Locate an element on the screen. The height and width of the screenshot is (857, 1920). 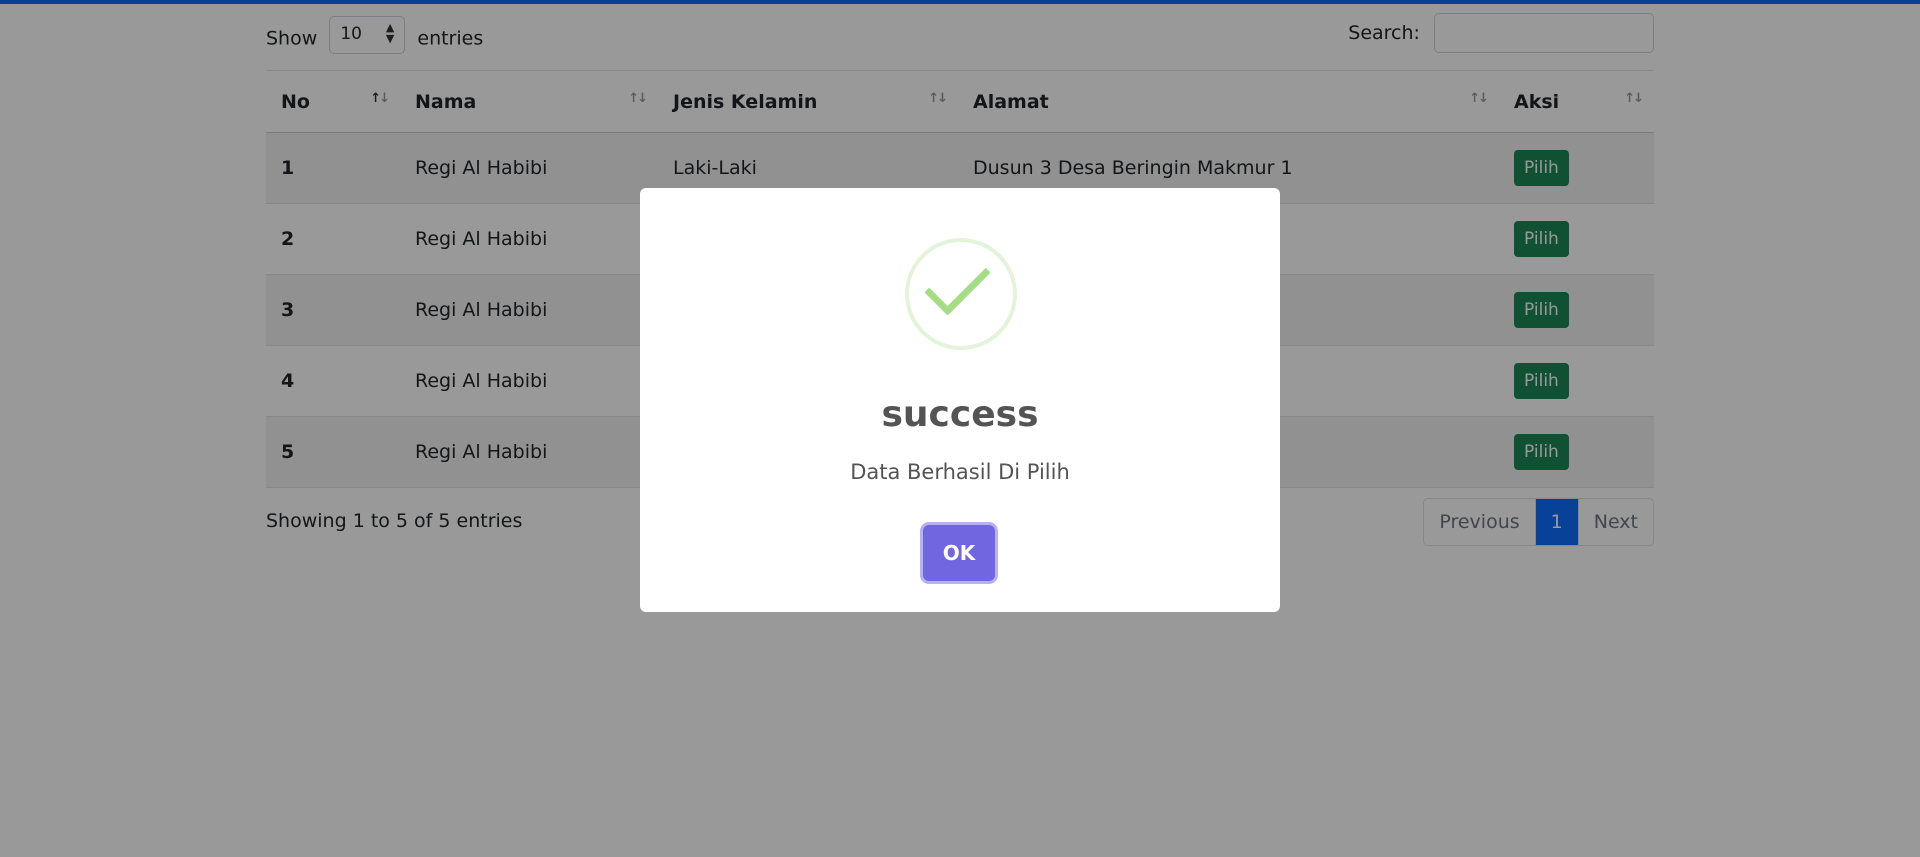
dialog-message: Data Berhasil Di Pilih is located at coordinates (960, 472).